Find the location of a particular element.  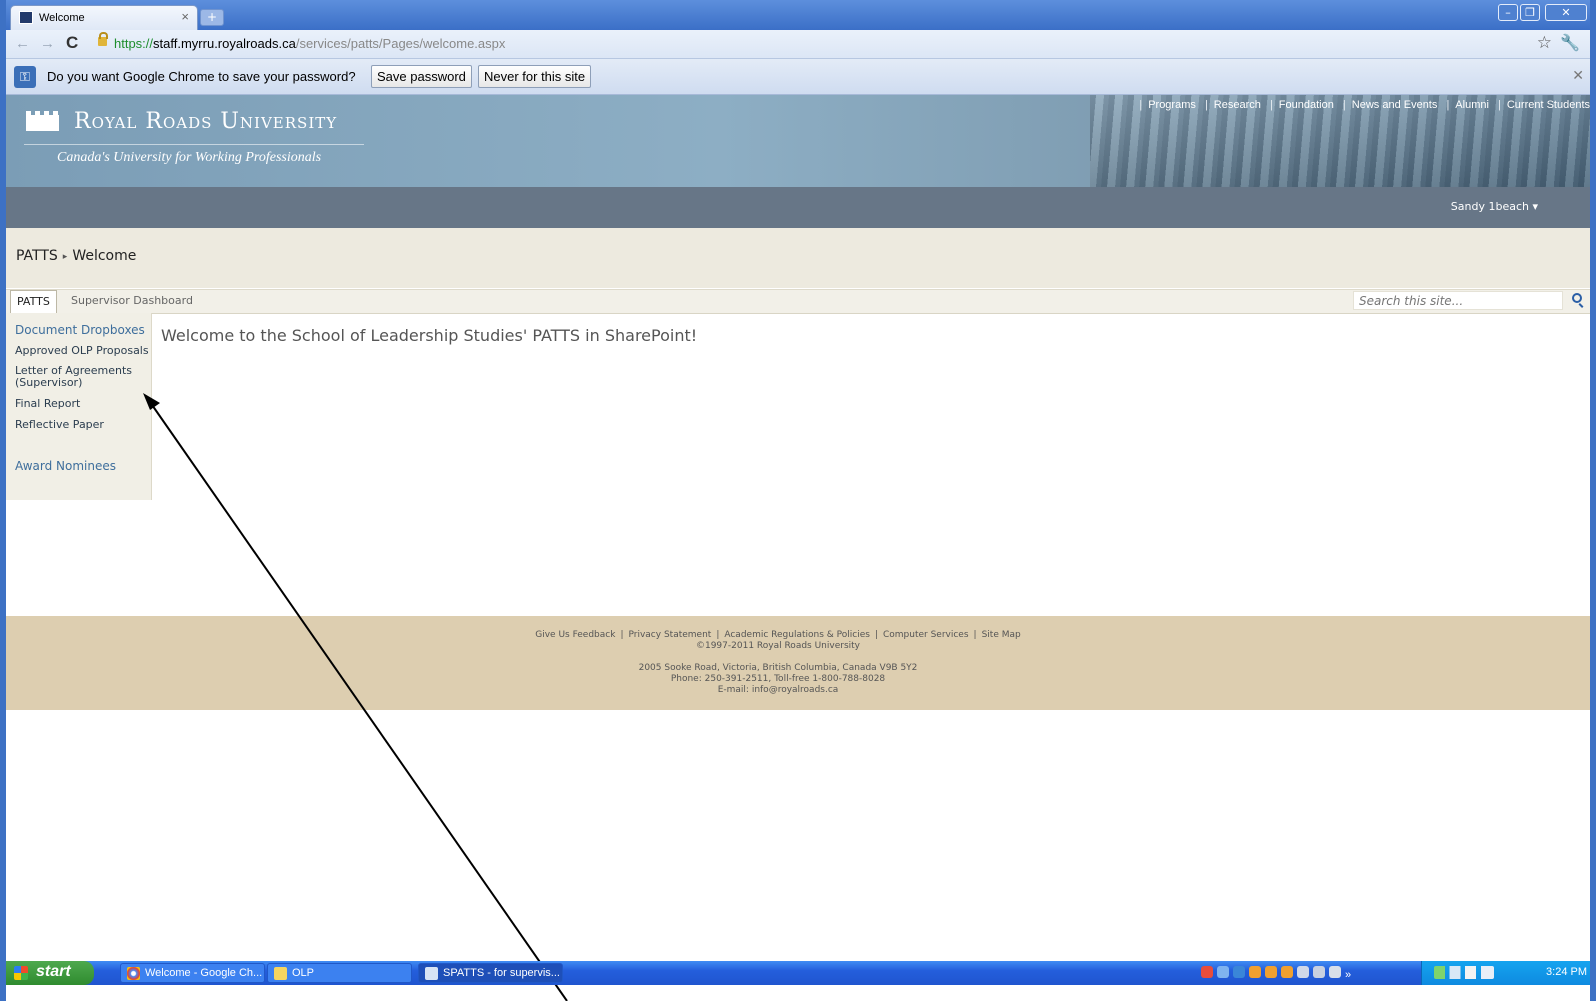

global-nav-research: Research is located at coordinates (1237, 105).